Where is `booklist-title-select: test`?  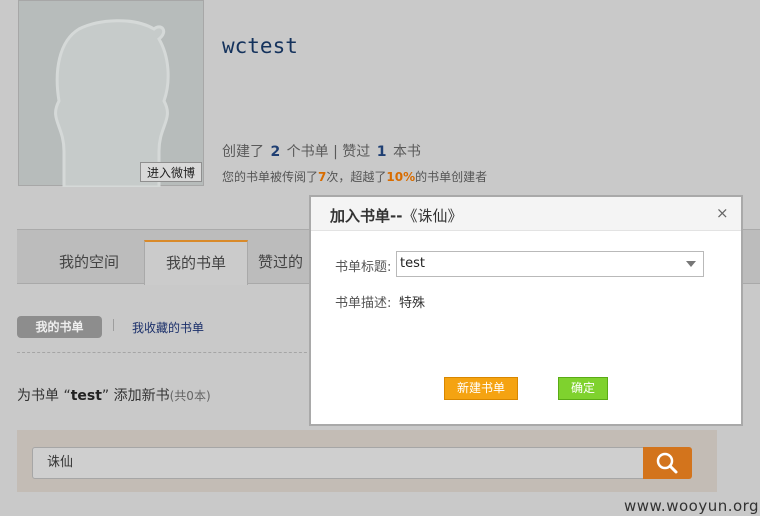 booklist-title-select: test is located at coordinates (550, 264).